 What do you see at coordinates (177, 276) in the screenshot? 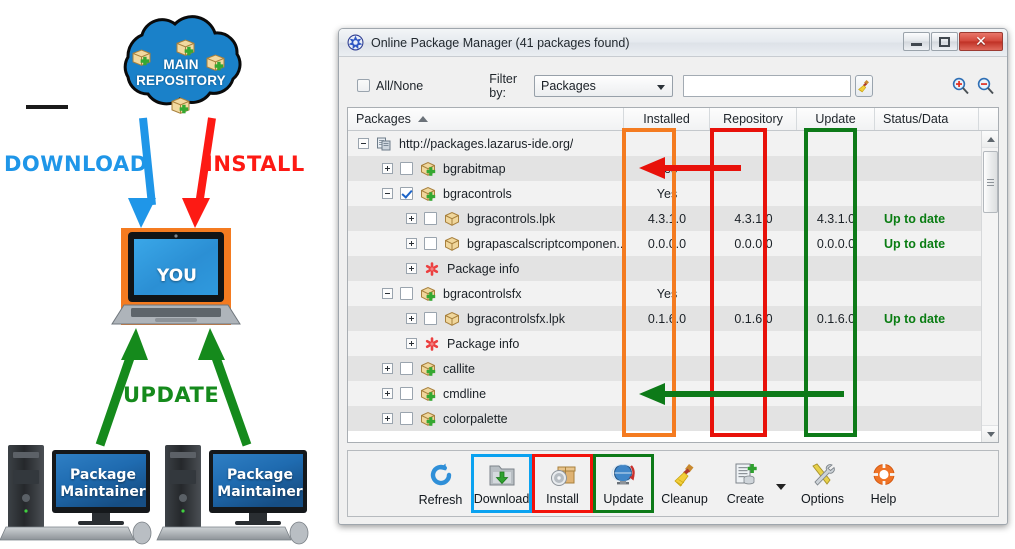
I see `laptop-screen-label: YOU` at bounding box center [177, 276].